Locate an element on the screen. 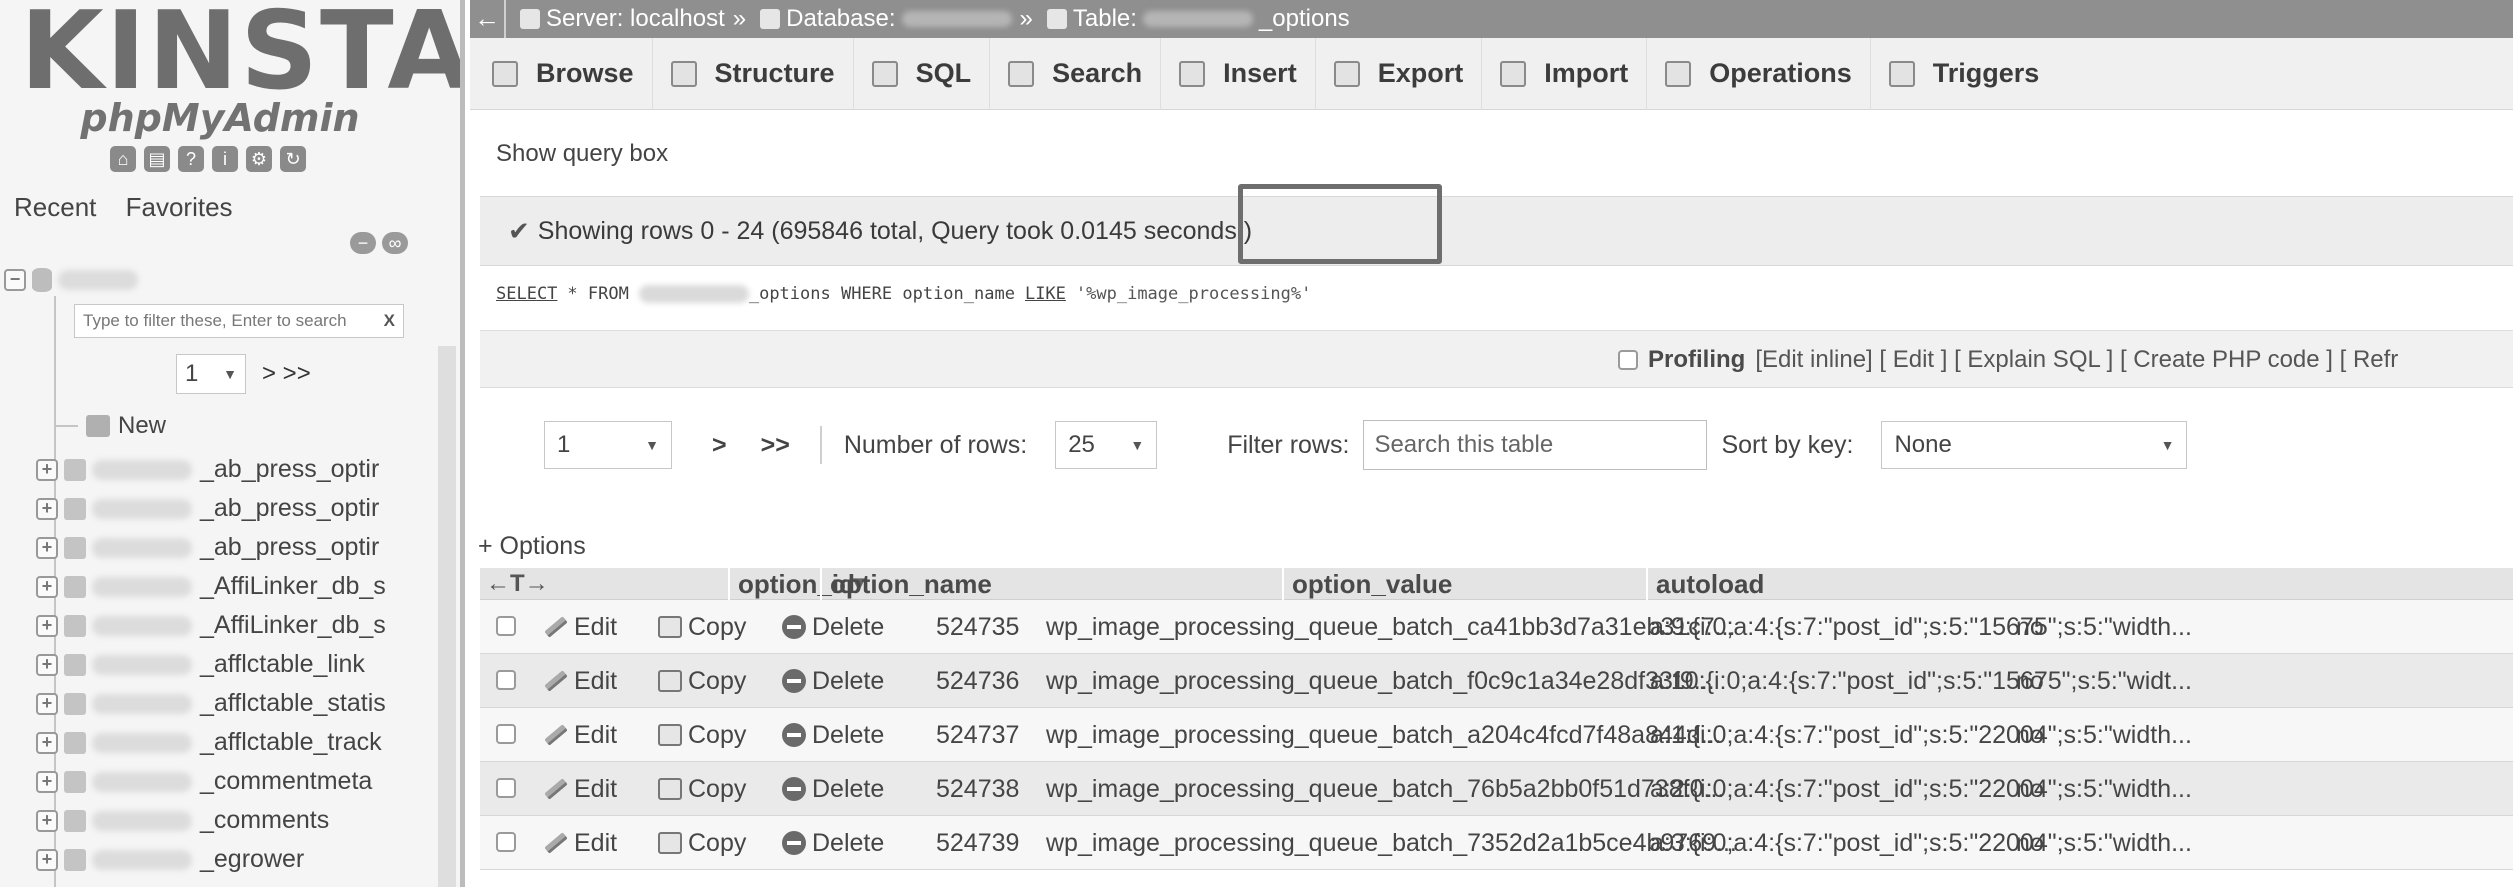 The height and width of the screenshot is (887, 2513). show-query-box-link: Show query box is located at coordinates (582, 154).